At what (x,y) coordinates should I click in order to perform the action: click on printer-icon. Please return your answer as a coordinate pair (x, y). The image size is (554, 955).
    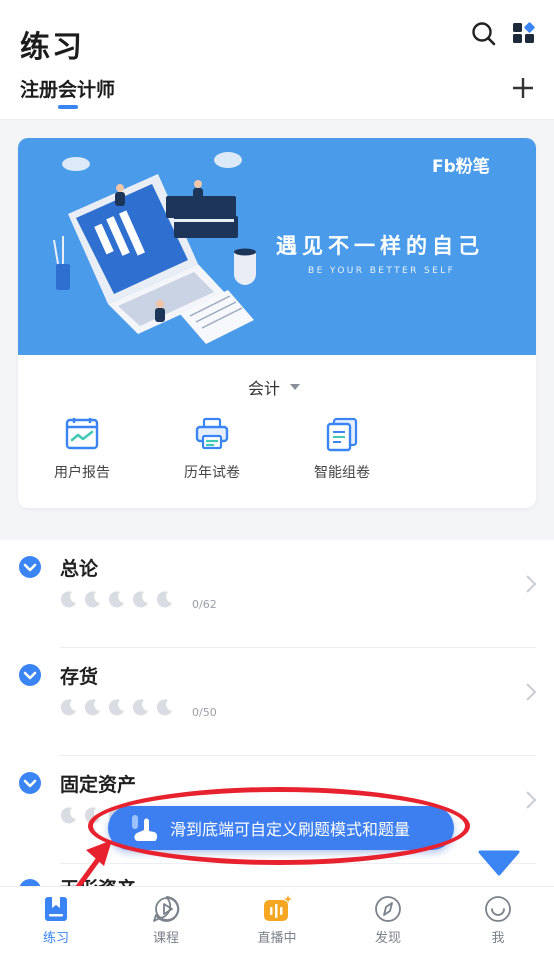
    Looking at the image, I should click on (212, 433).